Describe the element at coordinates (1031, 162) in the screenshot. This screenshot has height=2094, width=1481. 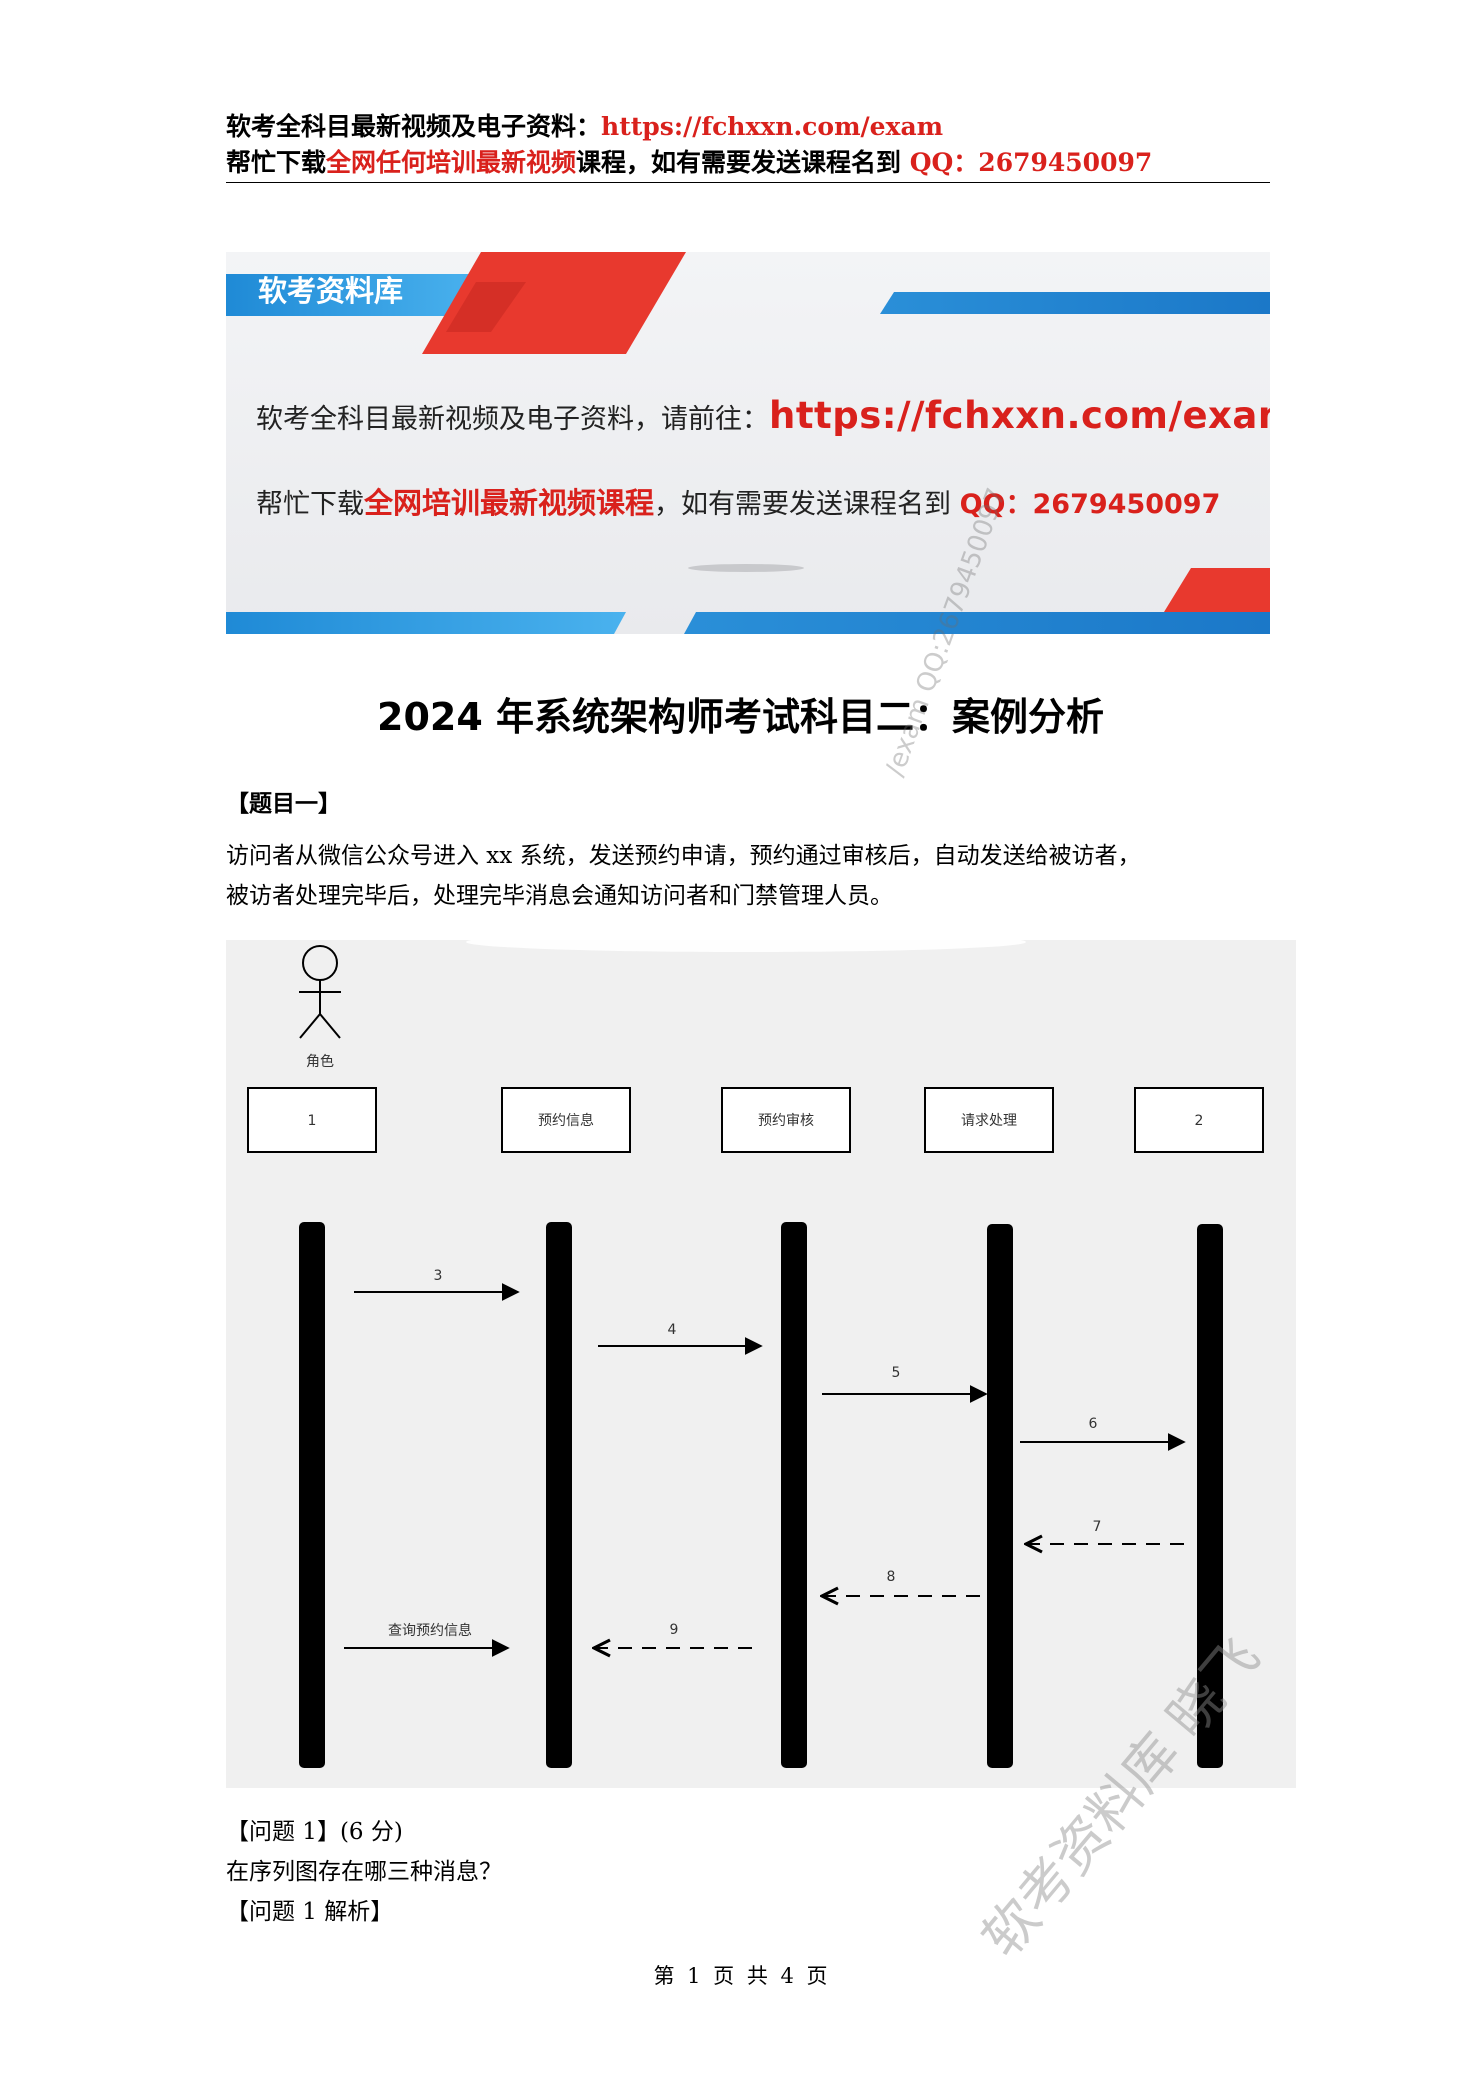
I see `header-qq: QQ：2679450097` at that location.